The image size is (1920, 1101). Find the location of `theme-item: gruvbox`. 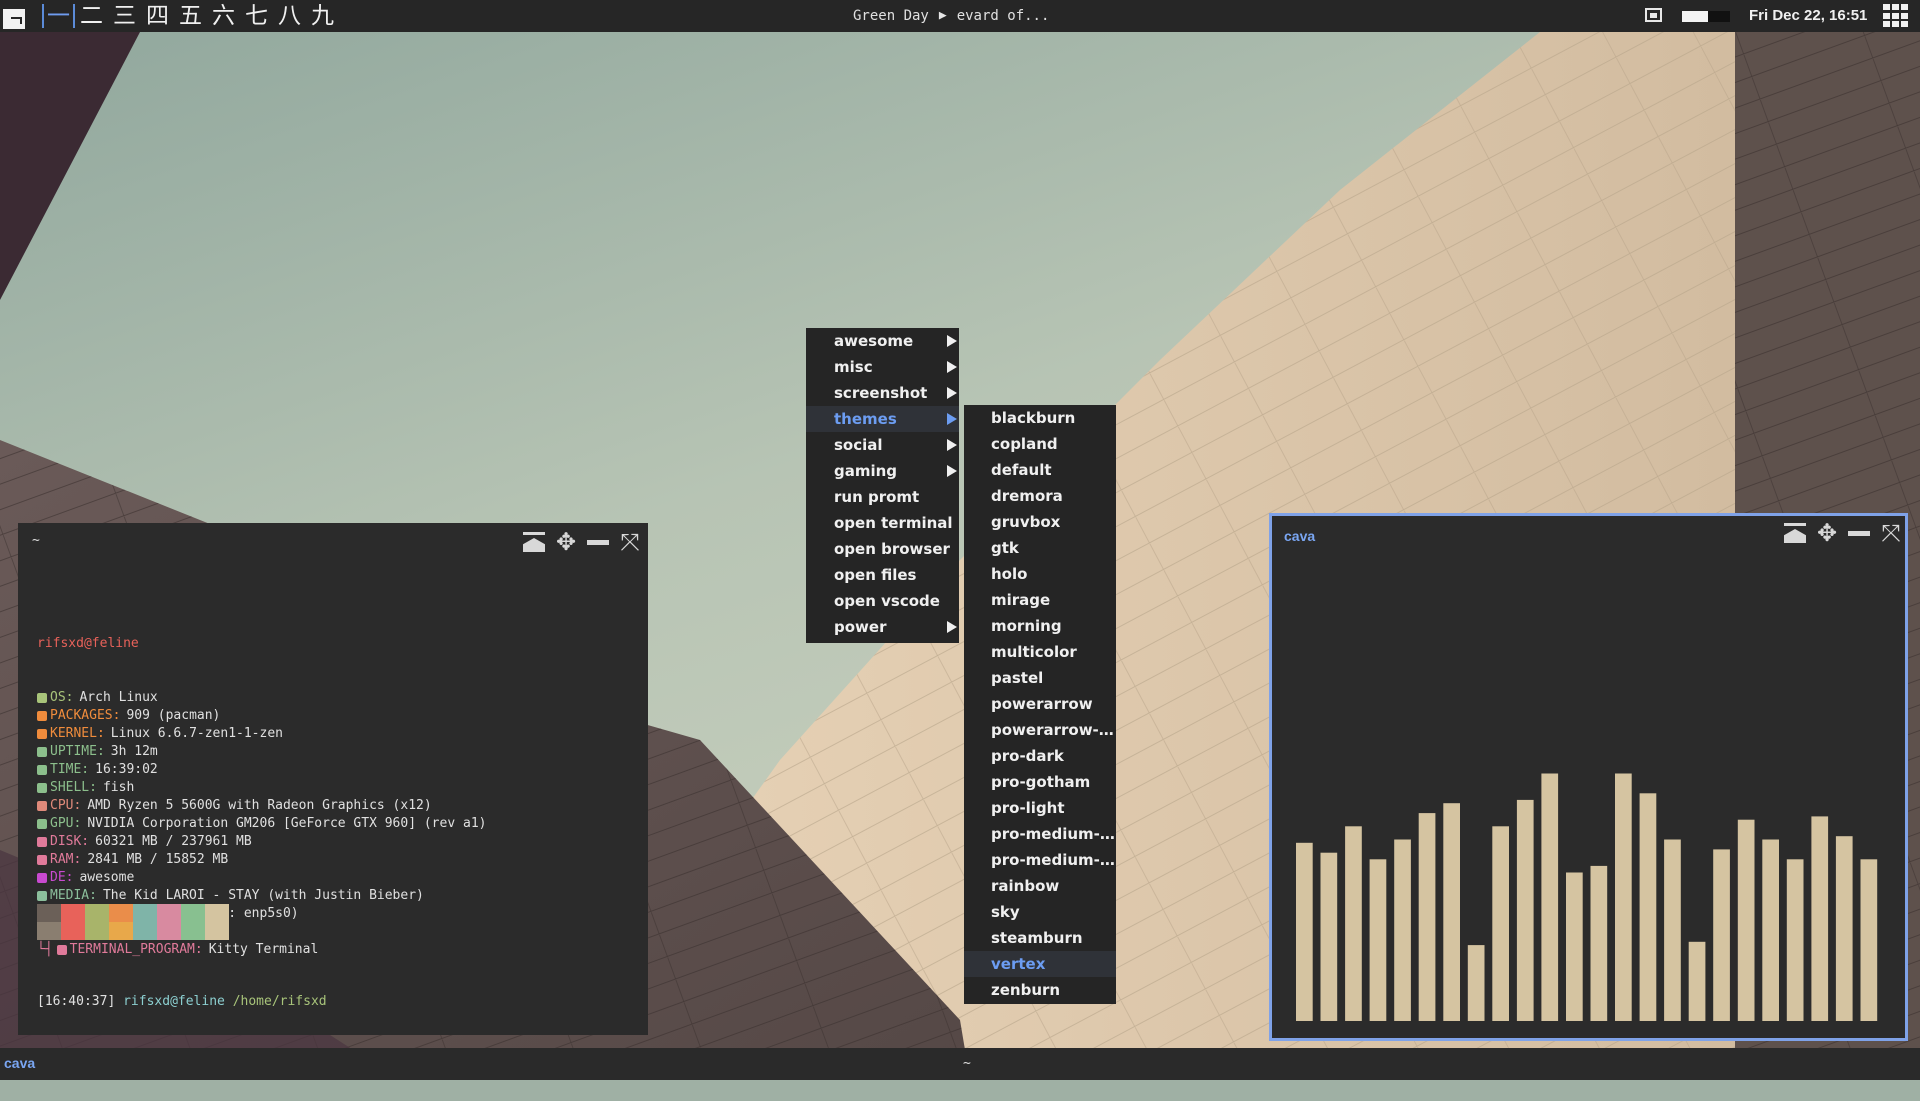

theme-item: gruvbox is located at coordinates (1040, 522).